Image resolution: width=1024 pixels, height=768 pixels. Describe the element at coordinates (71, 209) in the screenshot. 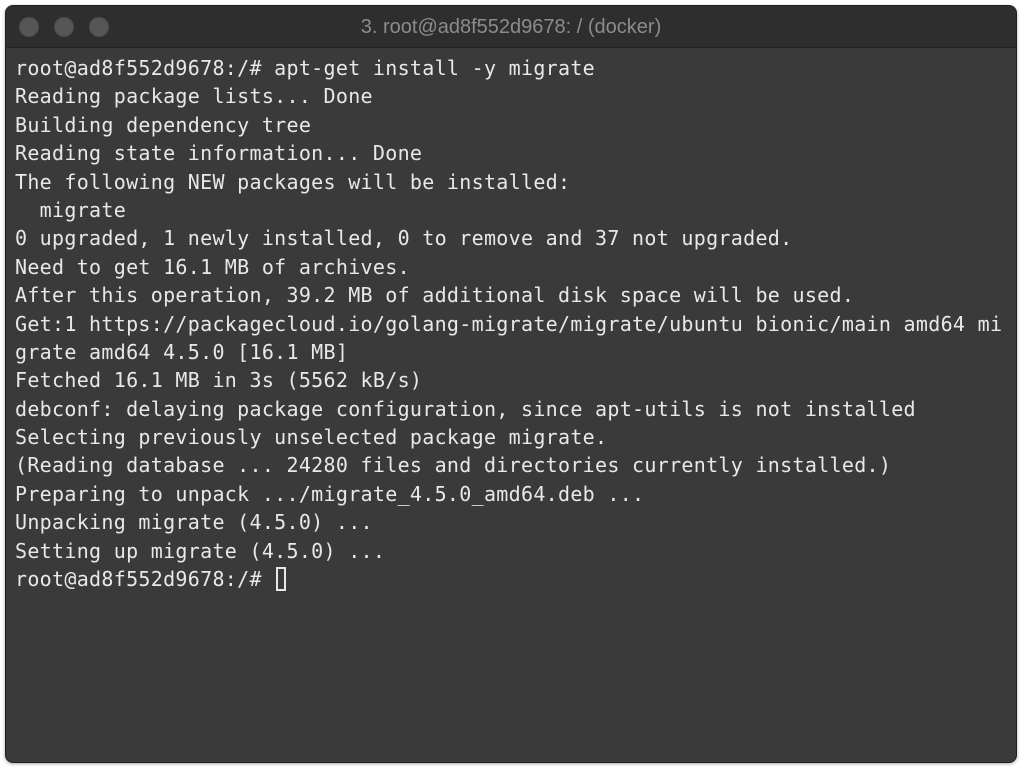

I see `terminal-line: migrate` at that location.